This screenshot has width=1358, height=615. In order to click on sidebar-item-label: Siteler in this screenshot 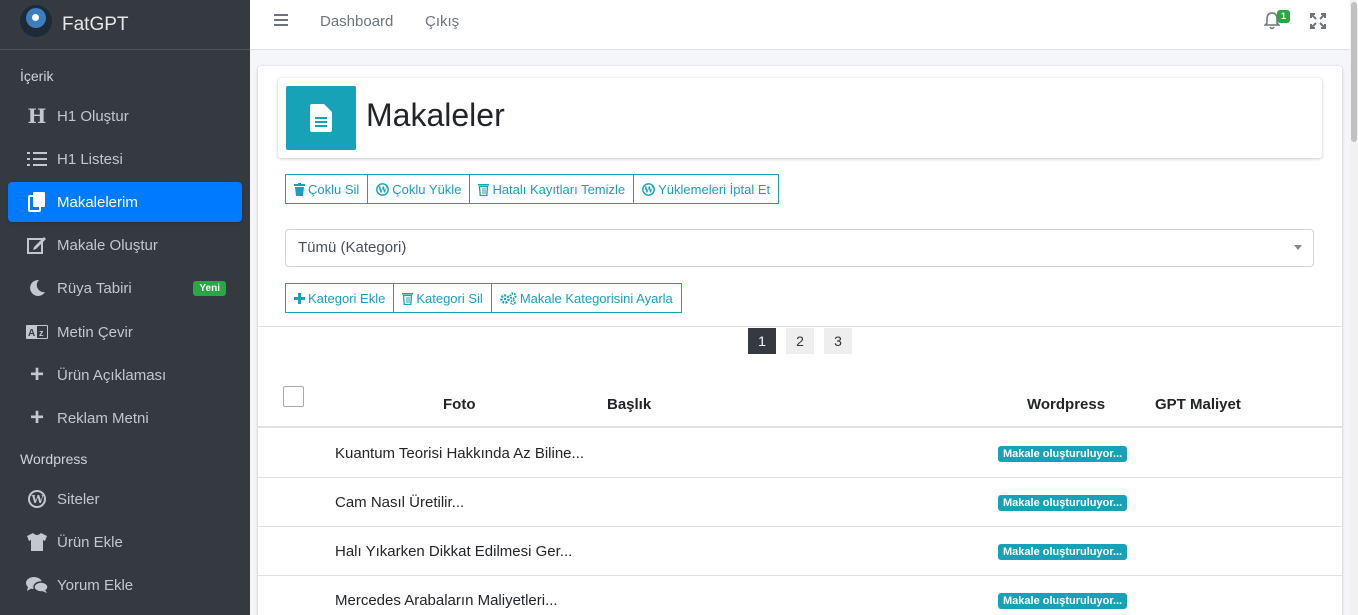, I will do `click(78, 499)`.